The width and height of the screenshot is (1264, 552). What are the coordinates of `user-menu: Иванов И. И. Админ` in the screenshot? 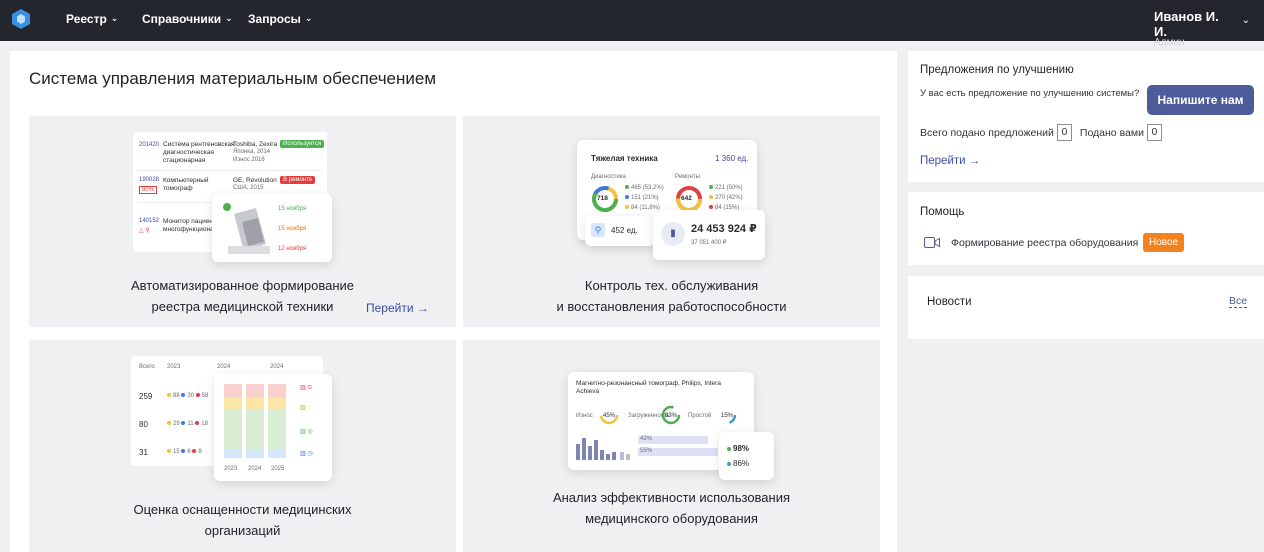 It's located at (1193, 28).